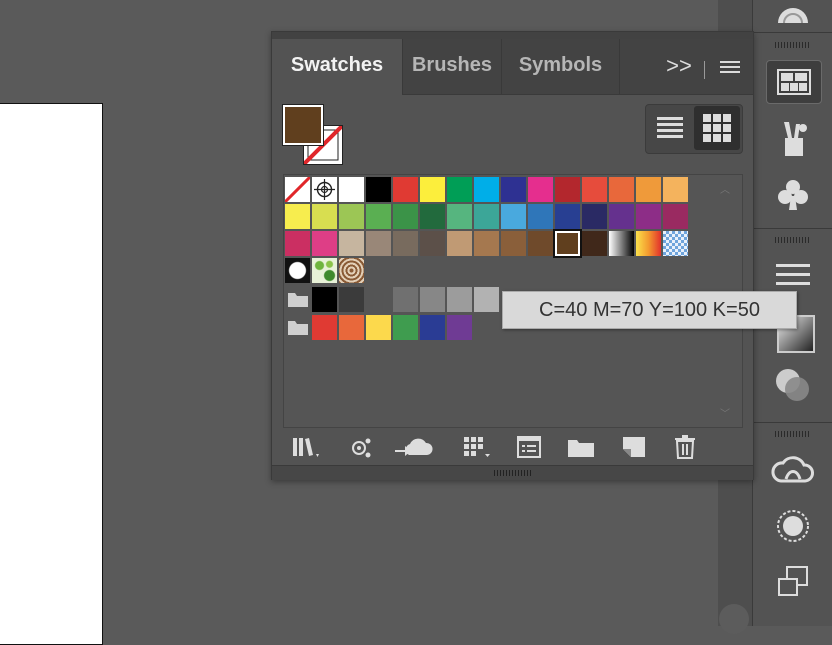 Image resolution: width=832 pixels, height=645 pixels. What do you see at coordinates (307, 447) in the screenshot?
I see `swatch-libraries-icon` at bounding box center [307, 447].